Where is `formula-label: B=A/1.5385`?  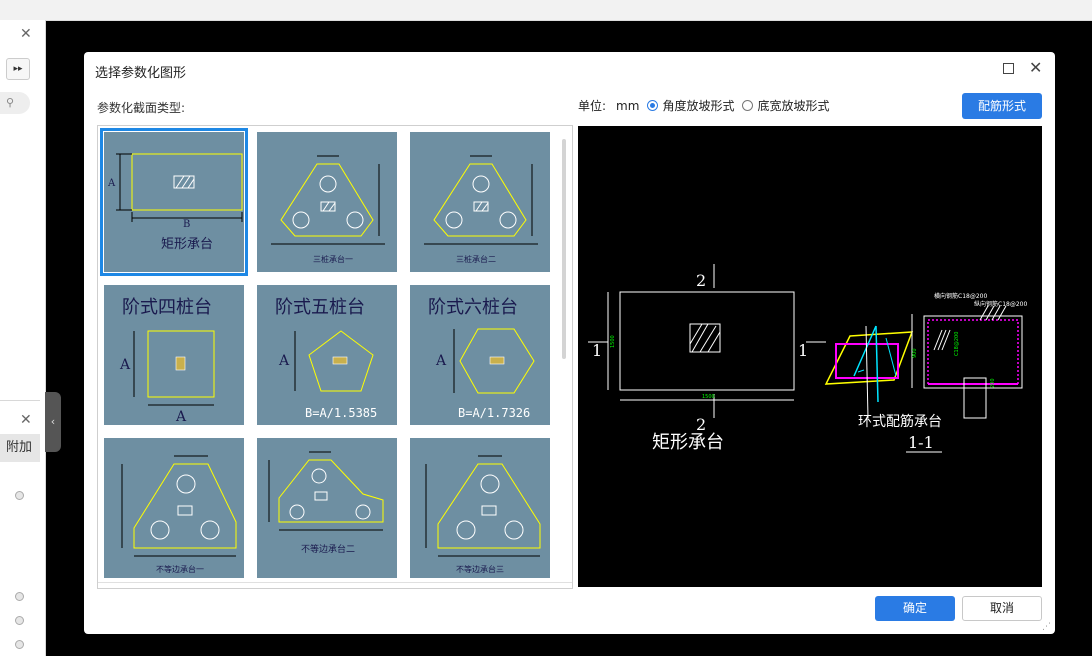
formula-label: B=A/1.5385 is located at coordinates (341, 413).